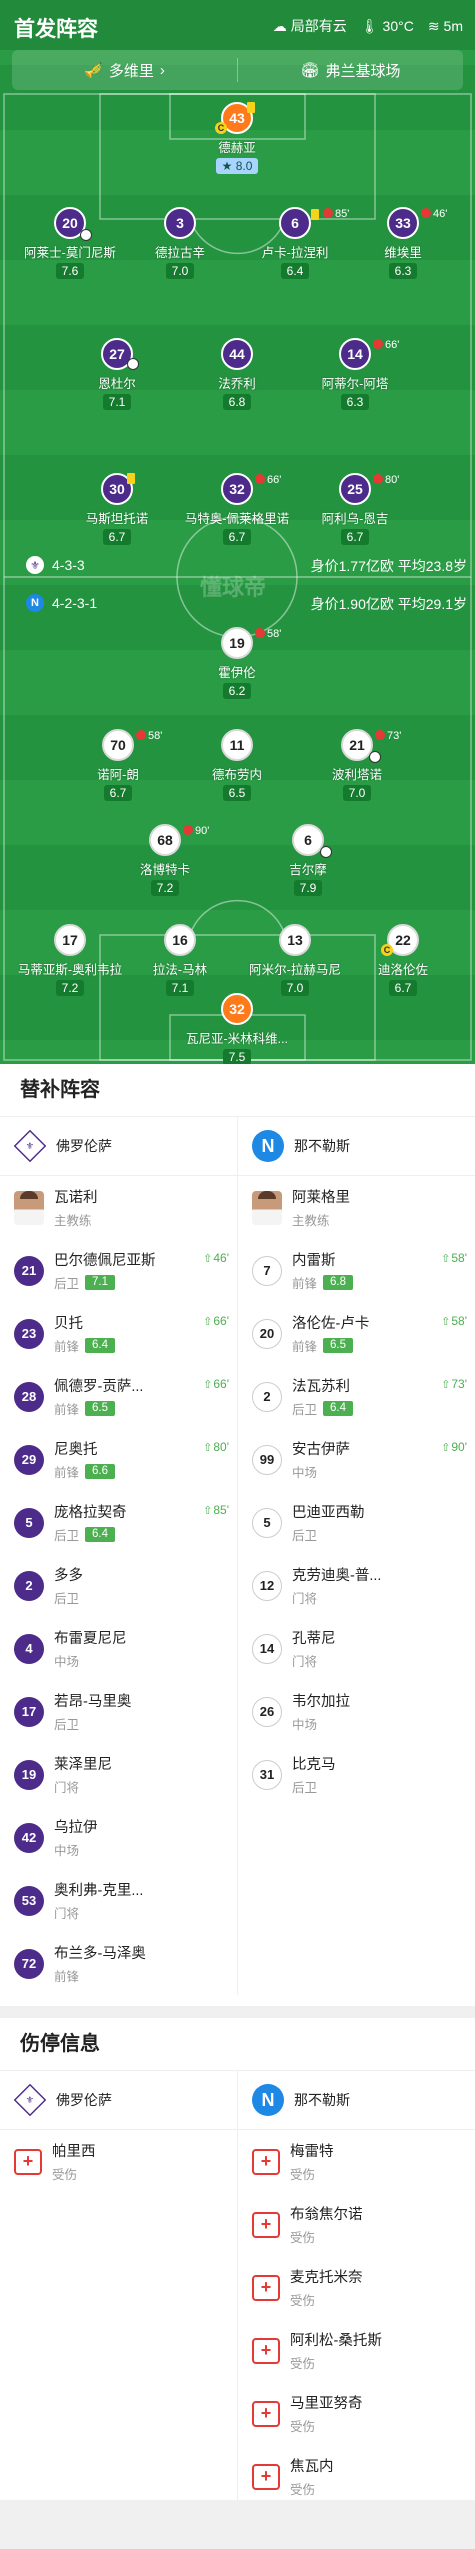  What do you see at coordinates (29, 1648) in the screenshot?
I see `player-number: 4` at bounding box center [29, 1648].